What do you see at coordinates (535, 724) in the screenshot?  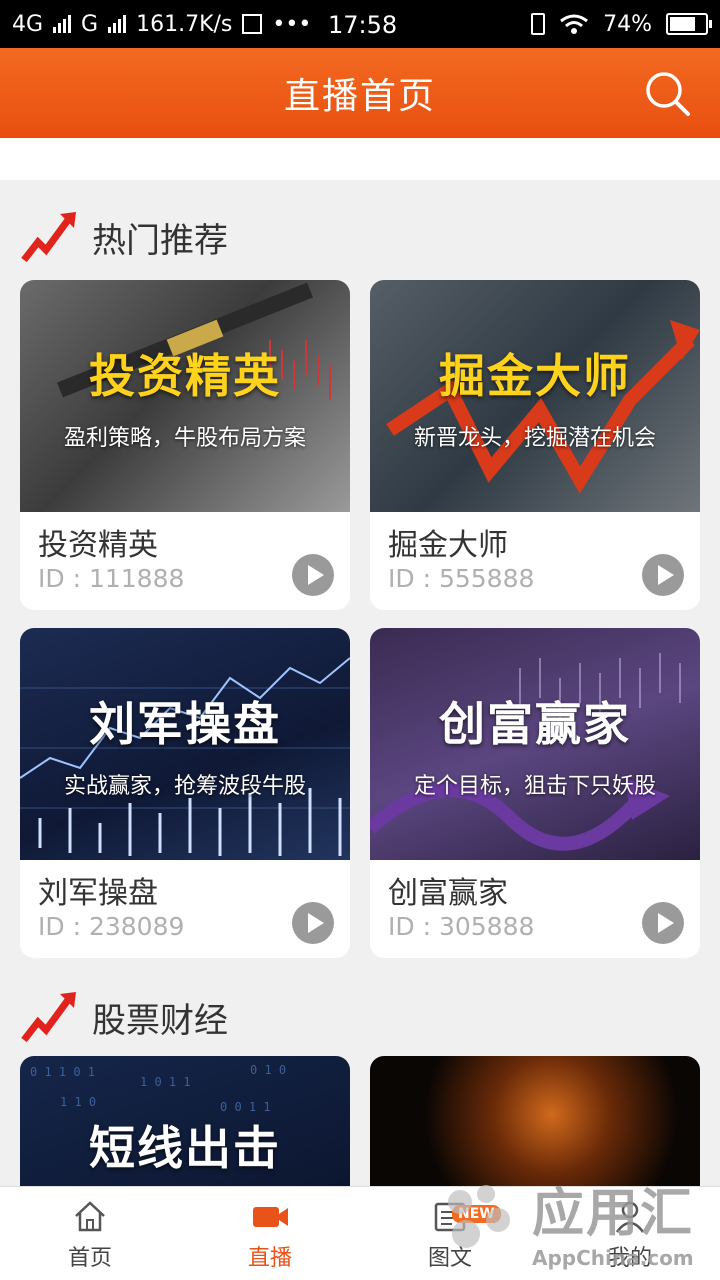 I see `banner-title: 创富赢家` at bounding box center [535, 724].